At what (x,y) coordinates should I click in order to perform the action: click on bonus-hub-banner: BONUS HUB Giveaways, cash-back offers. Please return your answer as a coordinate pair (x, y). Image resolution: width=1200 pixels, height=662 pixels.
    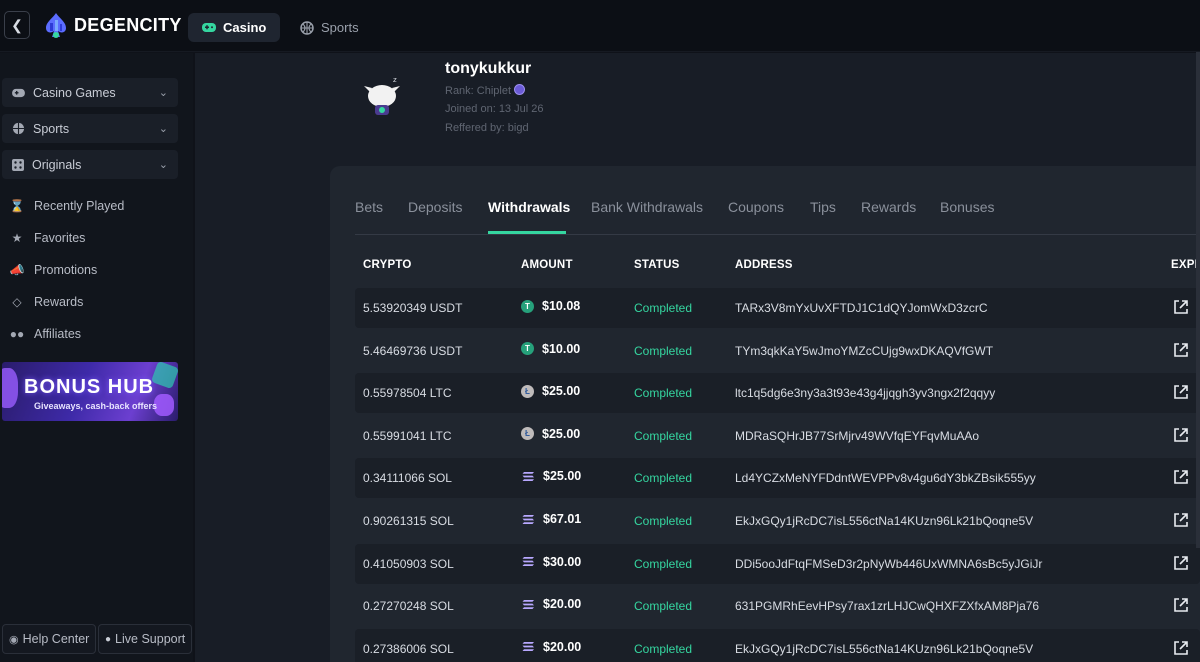
    Looking at the image, I should click on (90, 391).